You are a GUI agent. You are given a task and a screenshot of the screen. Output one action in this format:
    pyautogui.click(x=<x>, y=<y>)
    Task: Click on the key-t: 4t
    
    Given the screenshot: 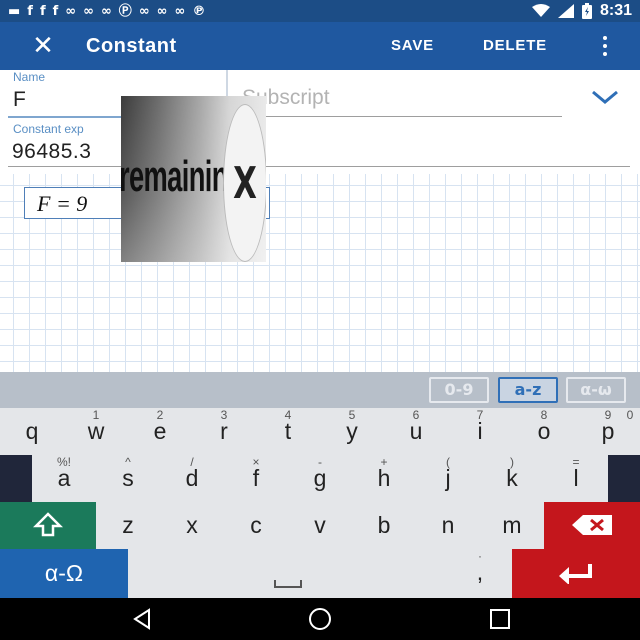 What is the action you would take?
    pyautogui.click(x=288, y=431)
    